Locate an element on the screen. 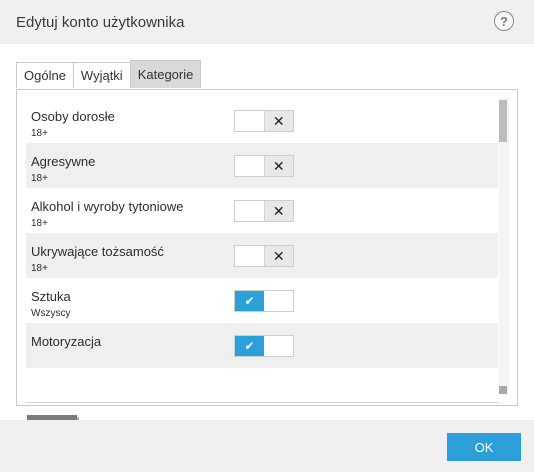 The image size is (534, 472). tab-exceptions: Wyjątki is located at coordinates (101, 75).